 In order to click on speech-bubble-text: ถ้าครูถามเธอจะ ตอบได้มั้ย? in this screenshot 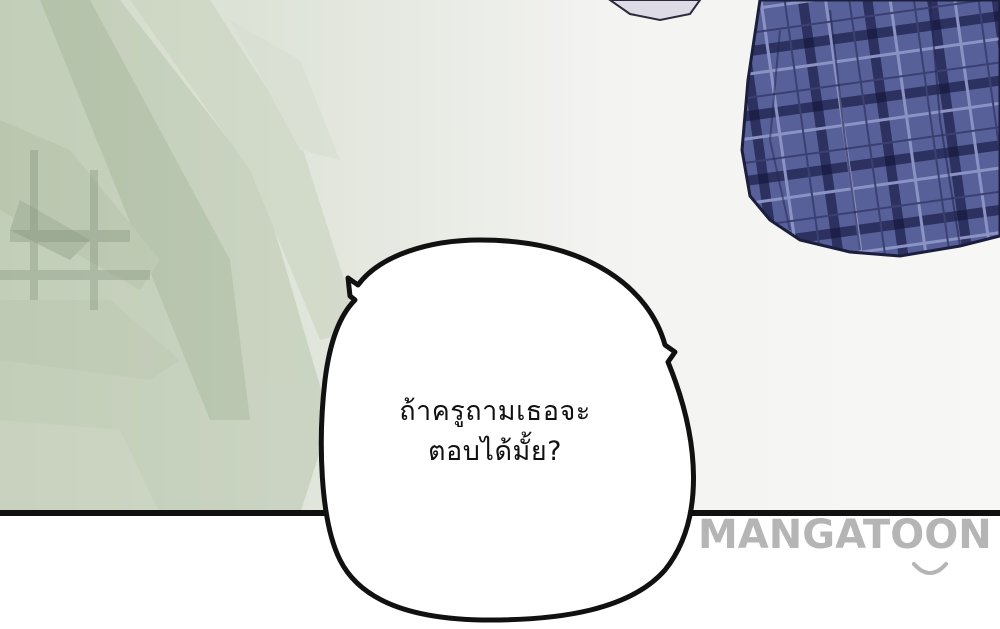, I will do `click(495, 432)`.